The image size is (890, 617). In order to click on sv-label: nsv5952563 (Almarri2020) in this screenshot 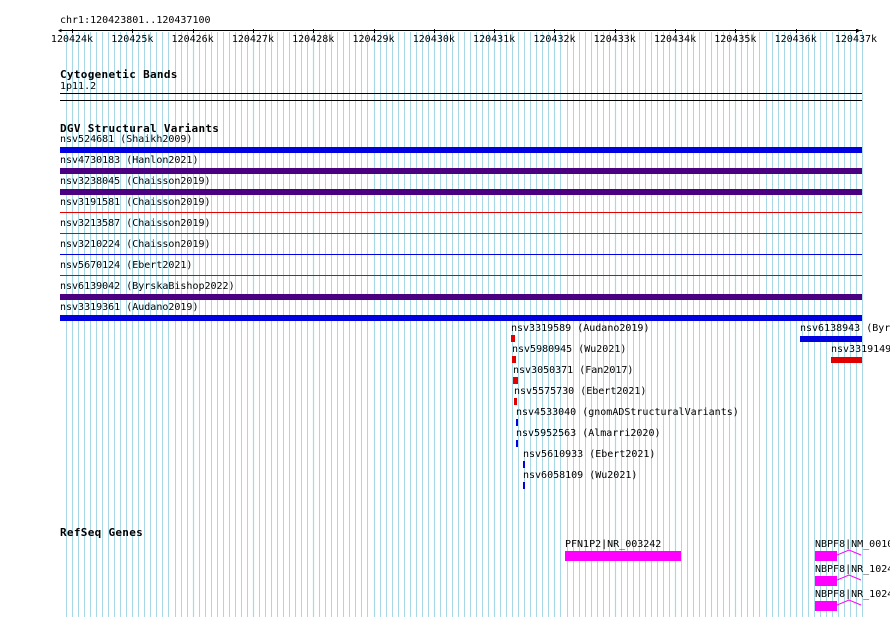, I will do `click(588, 433)`.